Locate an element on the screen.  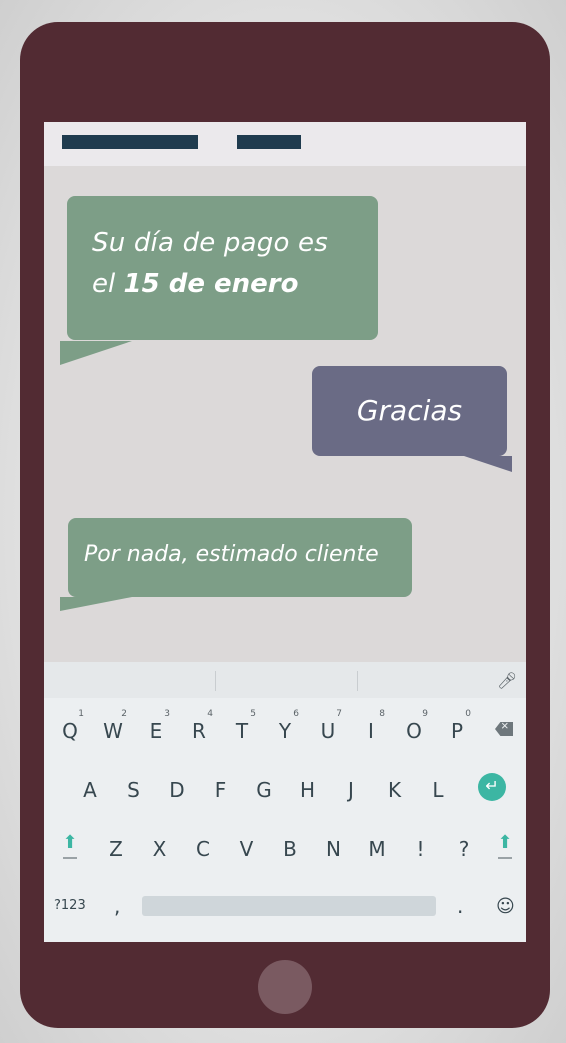
key-number-hint: 6 is located at coordinates (296, 714).